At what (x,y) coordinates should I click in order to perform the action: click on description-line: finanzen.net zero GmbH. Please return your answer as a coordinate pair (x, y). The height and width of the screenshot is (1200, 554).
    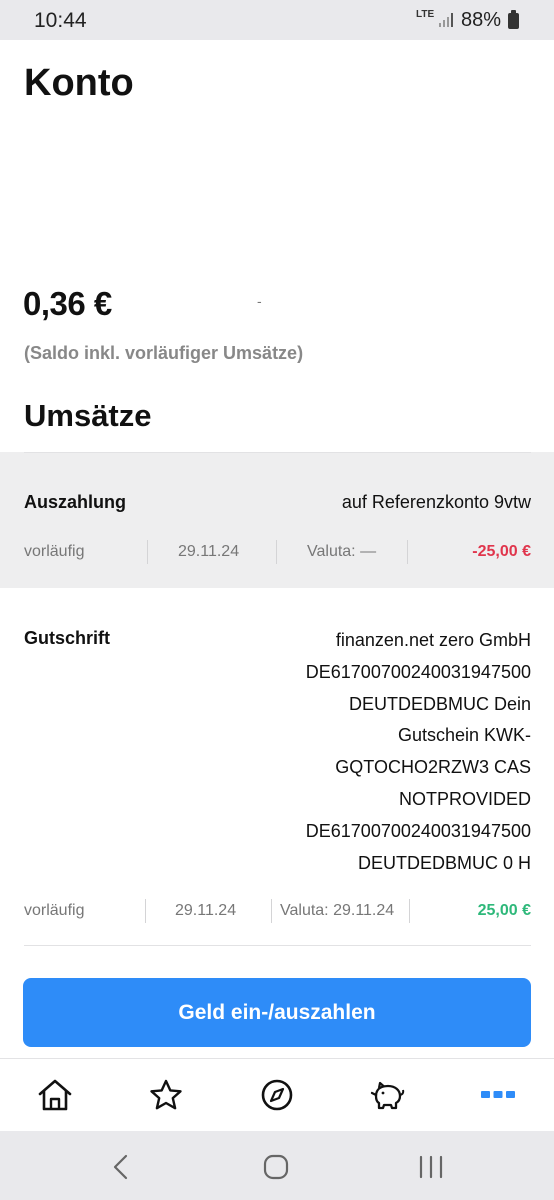
    Looking at the image, I should click on (433, 640).